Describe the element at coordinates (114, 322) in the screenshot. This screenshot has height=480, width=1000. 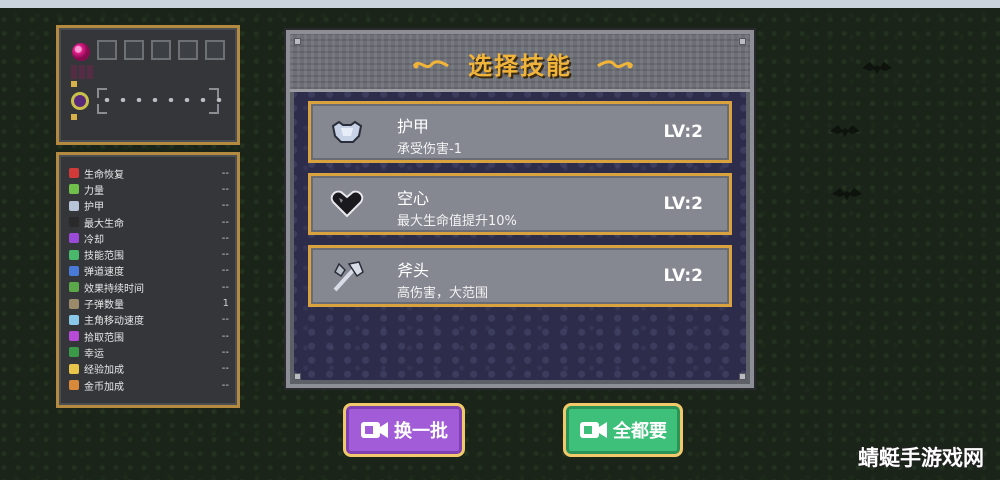
I see `stat-label: 主角移动速度` at that location.